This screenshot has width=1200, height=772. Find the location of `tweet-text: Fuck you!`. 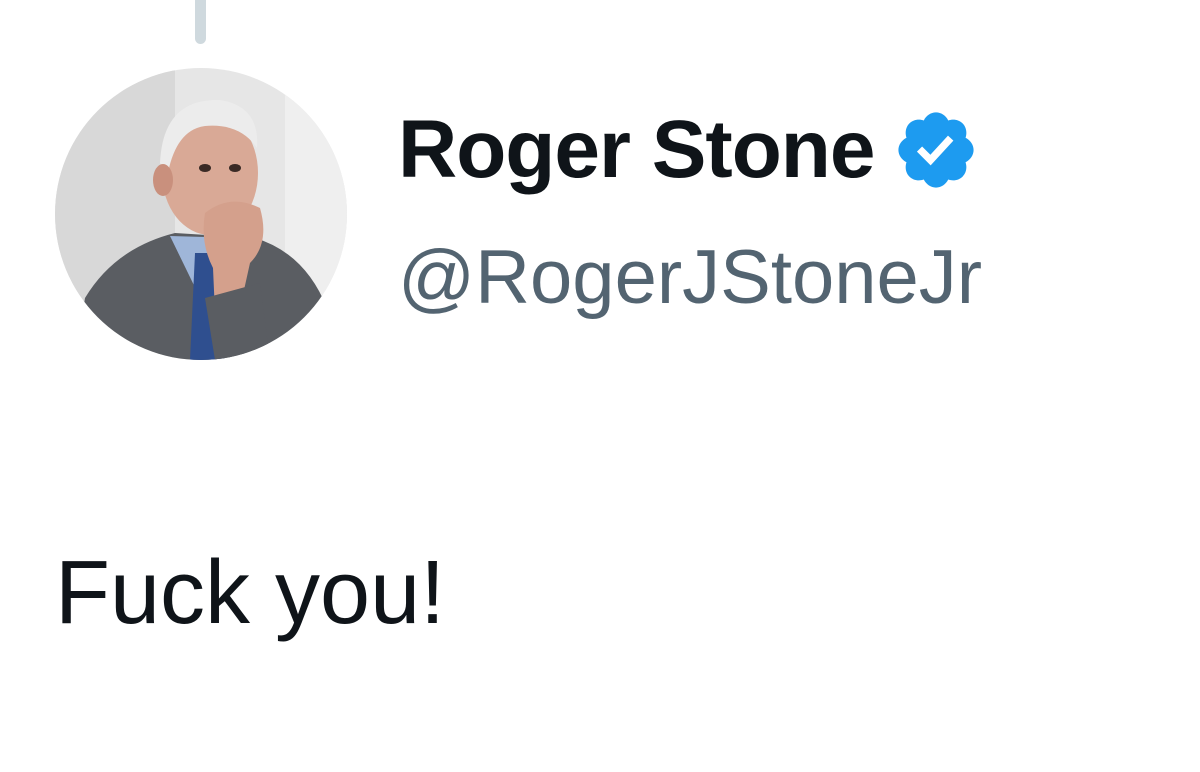

tweet-text: Fuck you! is located at coordinates (250, 593).